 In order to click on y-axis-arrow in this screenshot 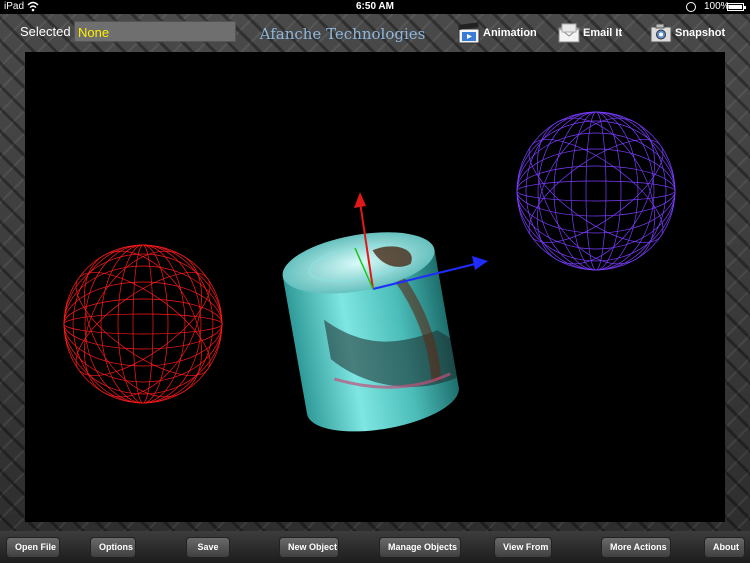, I will do `click(360, 200)`.